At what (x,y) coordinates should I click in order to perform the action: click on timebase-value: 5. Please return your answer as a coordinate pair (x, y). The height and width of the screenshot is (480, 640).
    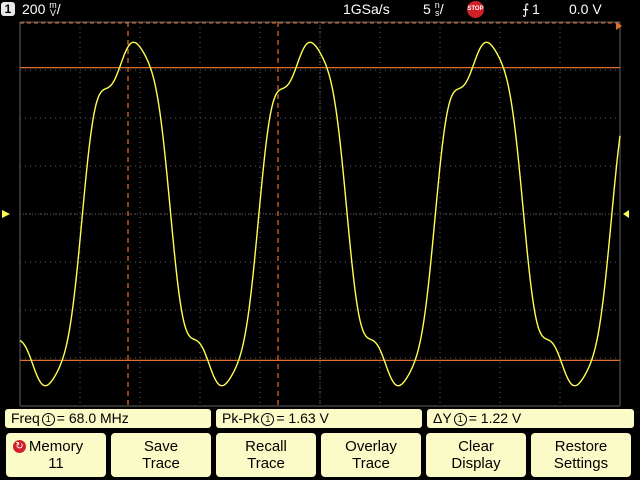
    Looking at the image, I should click on (427, 9).